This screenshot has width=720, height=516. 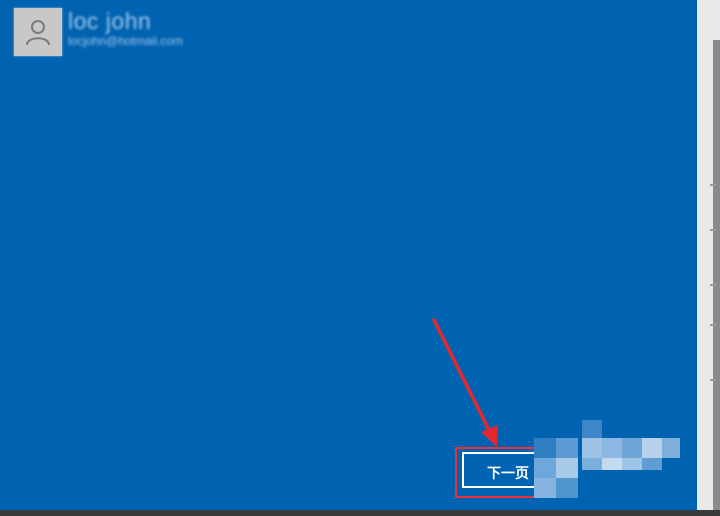 I want to click on account-details: loc john locjohn@hotmail.com, so click(x=125, y=28).